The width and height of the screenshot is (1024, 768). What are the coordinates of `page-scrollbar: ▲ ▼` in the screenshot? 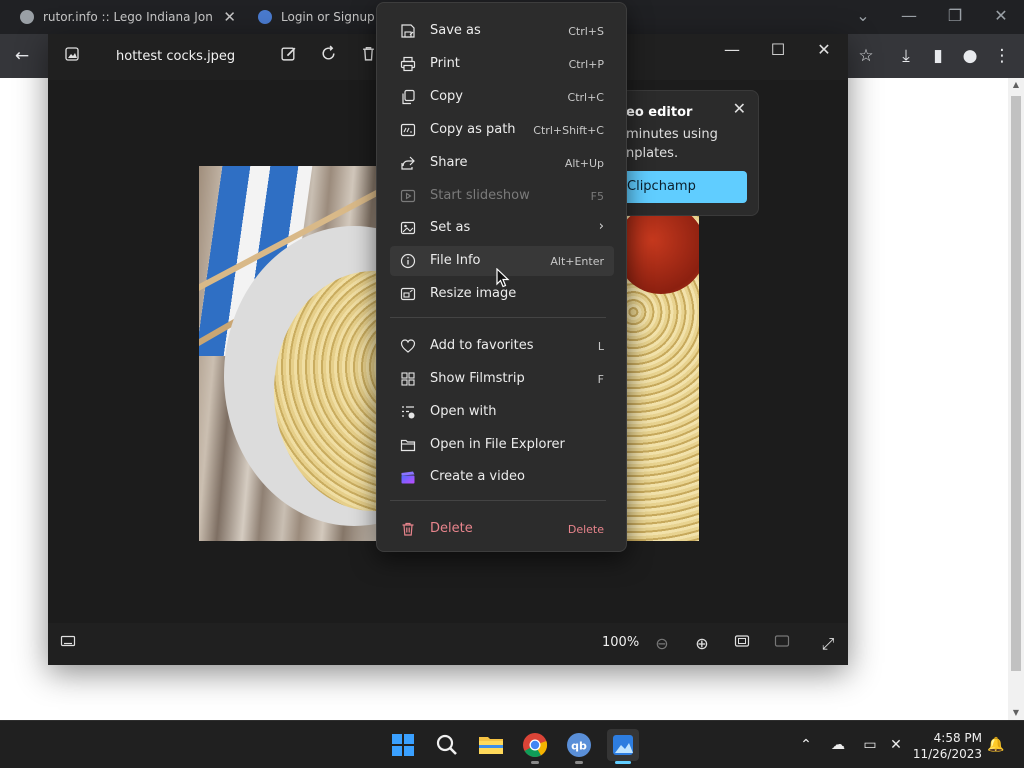 It's located at (1016, 399).